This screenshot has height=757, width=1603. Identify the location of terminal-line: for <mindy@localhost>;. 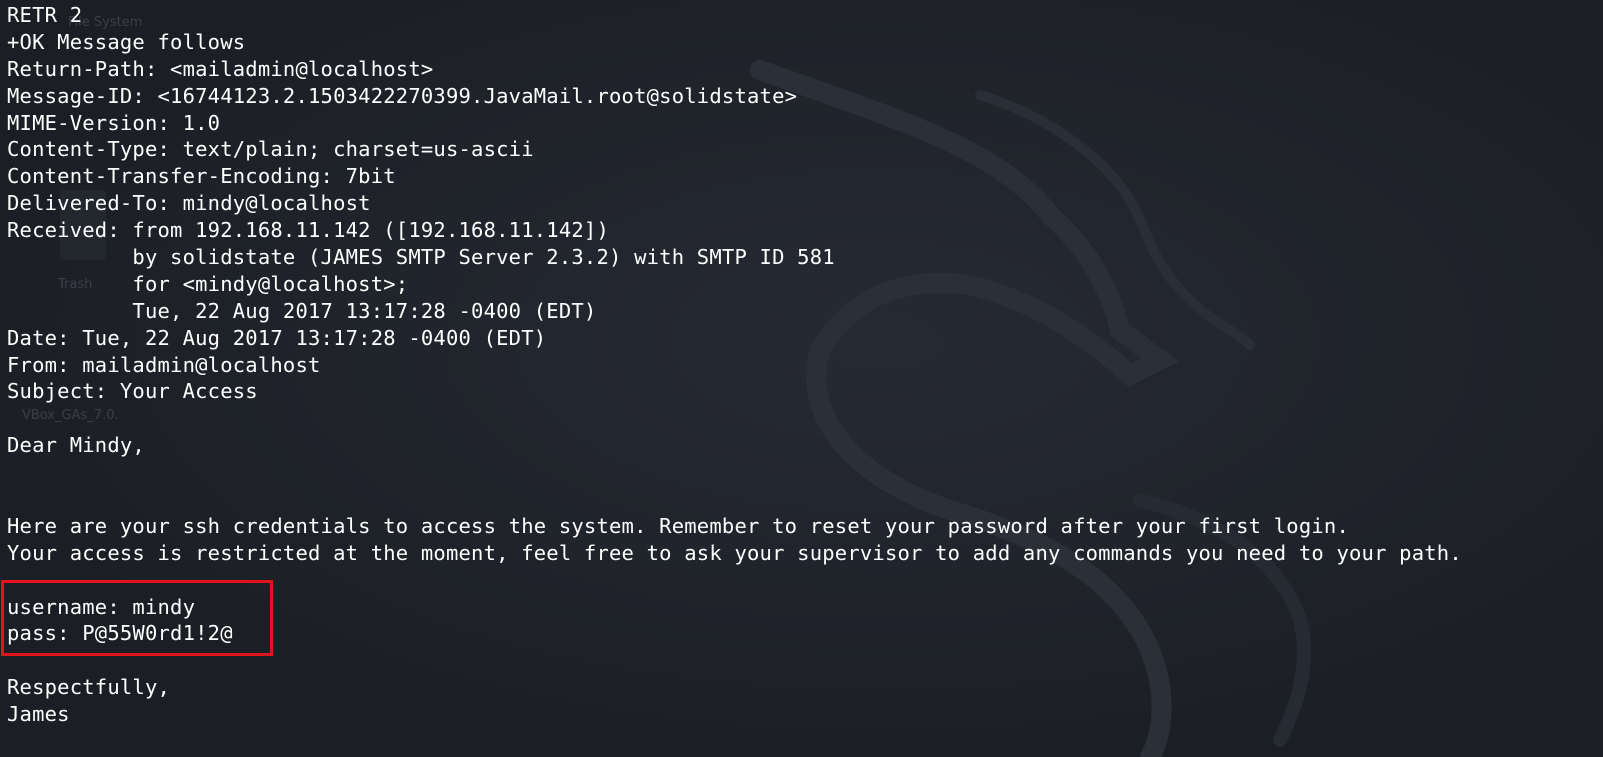
(208, 283).